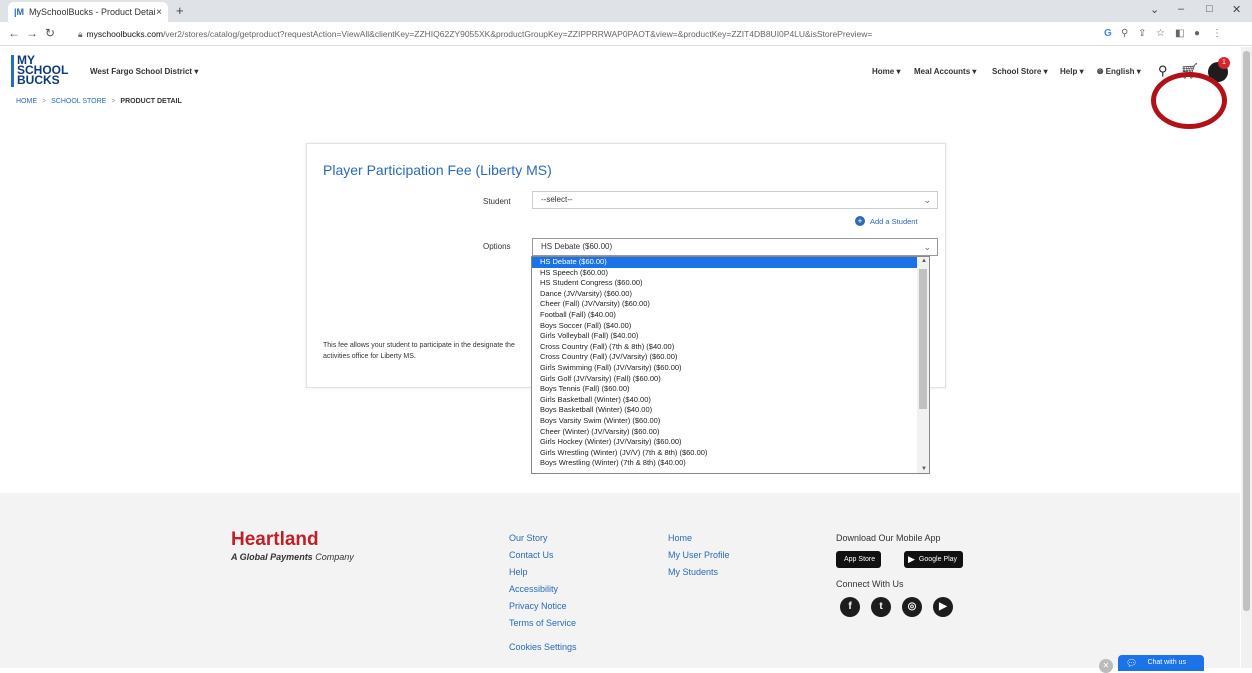 This screenshot has width=1252, height=673. Describe the element at coordinates (1106, 666) in the screenshot. I see `chat-close-icon: ✕` at that location.